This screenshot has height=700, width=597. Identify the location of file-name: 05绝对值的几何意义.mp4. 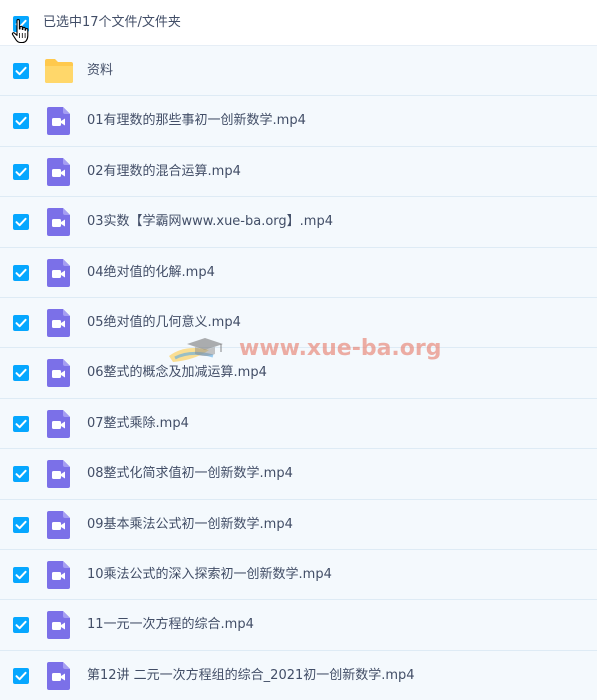
(164, 322).